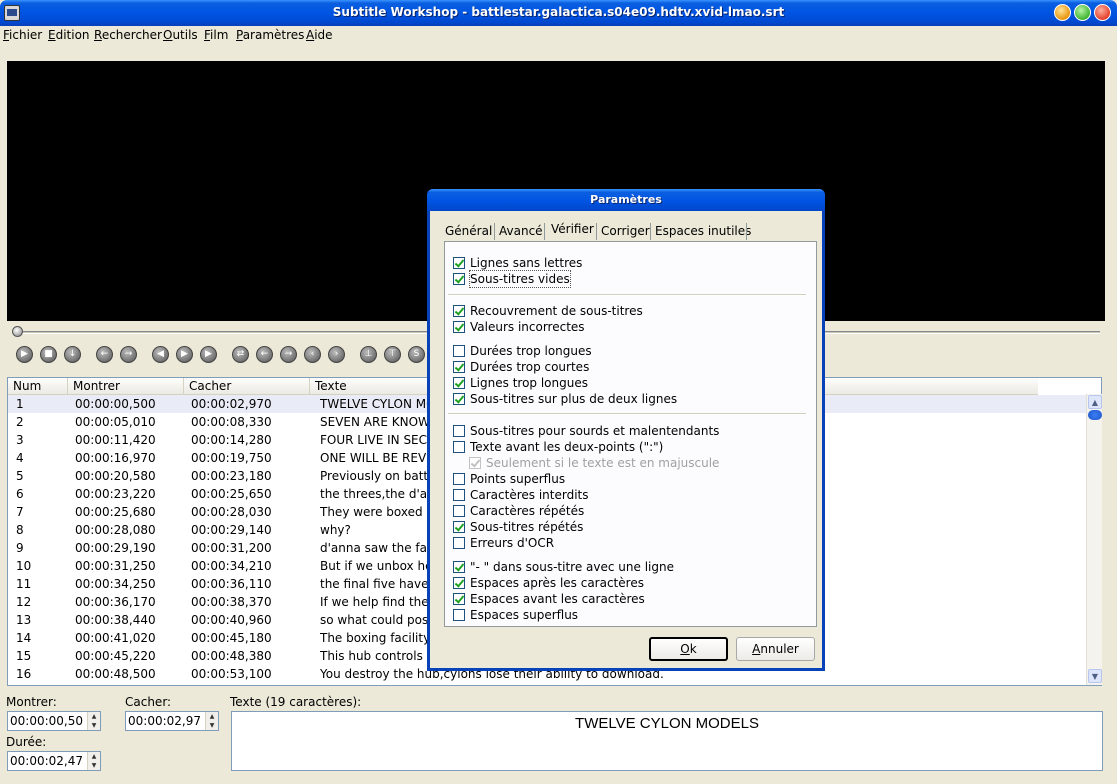  Describe the element at coordinates (115, 584) in the screenshot. I see `cell-show: 00:00:34,250` at that location.